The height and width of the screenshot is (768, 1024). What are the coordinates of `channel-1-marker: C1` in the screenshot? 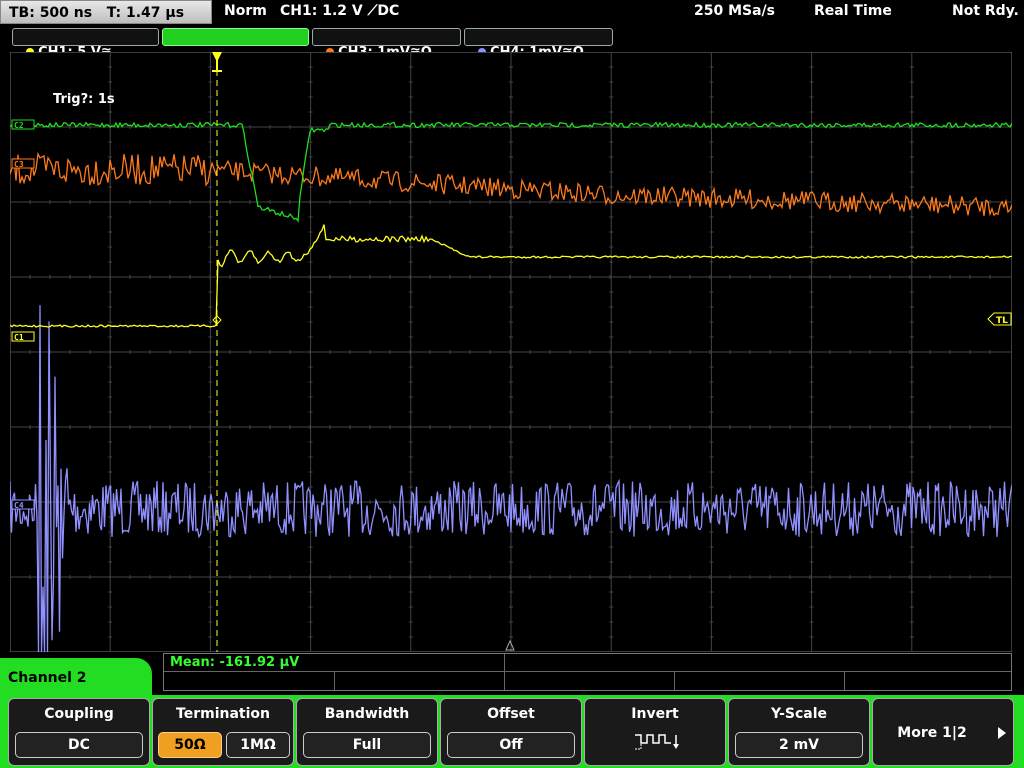 It's located at (23, 336).